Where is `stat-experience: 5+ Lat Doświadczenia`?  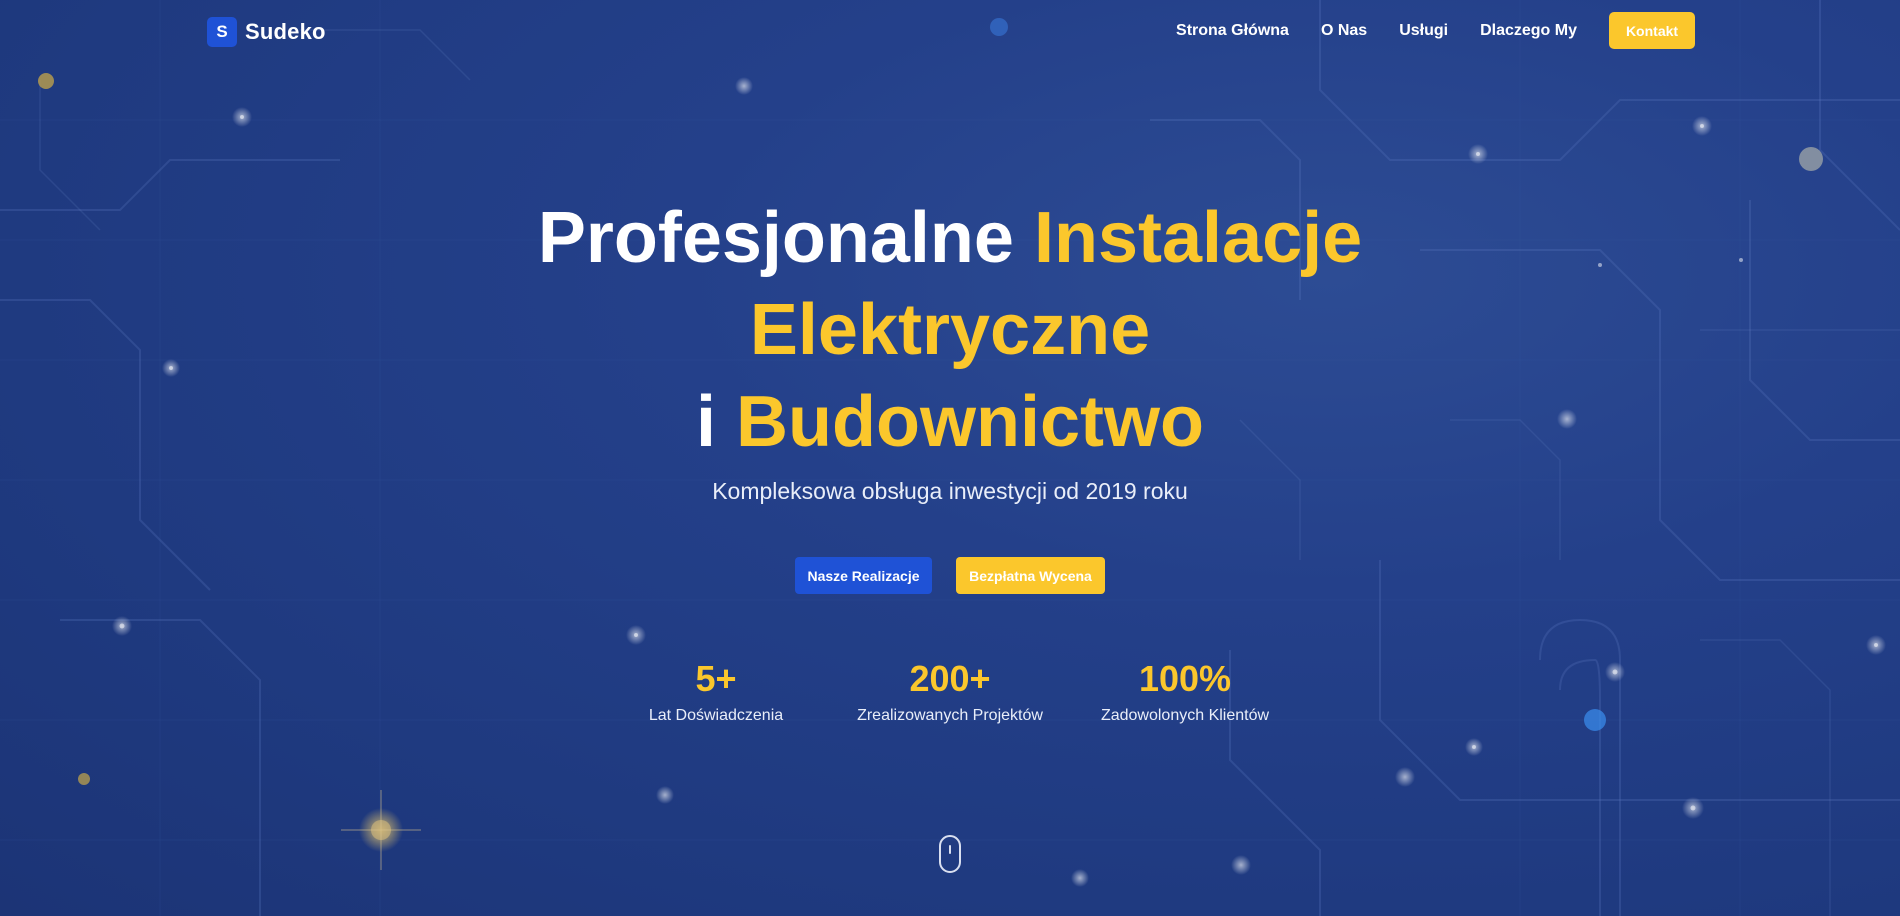
stat-experience: 5+ Lat Doświadczenia is located at coordinates (716, 690).